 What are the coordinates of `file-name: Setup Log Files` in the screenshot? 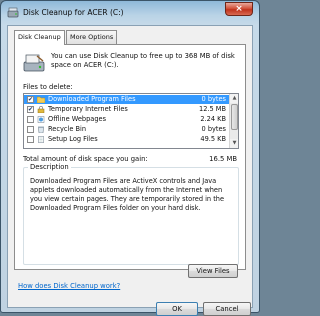 It's located at (73, 139).